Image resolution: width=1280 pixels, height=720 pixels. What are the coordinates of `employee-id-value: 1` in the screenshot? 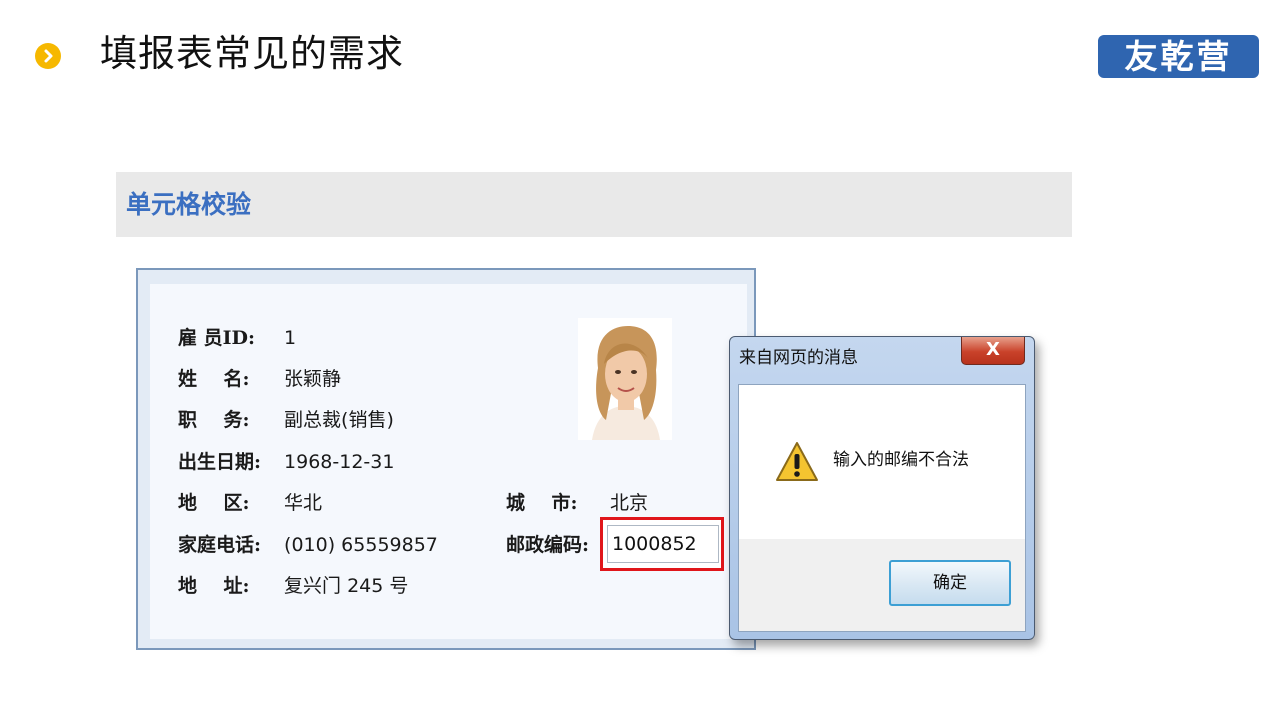 It's located at (290, 338).